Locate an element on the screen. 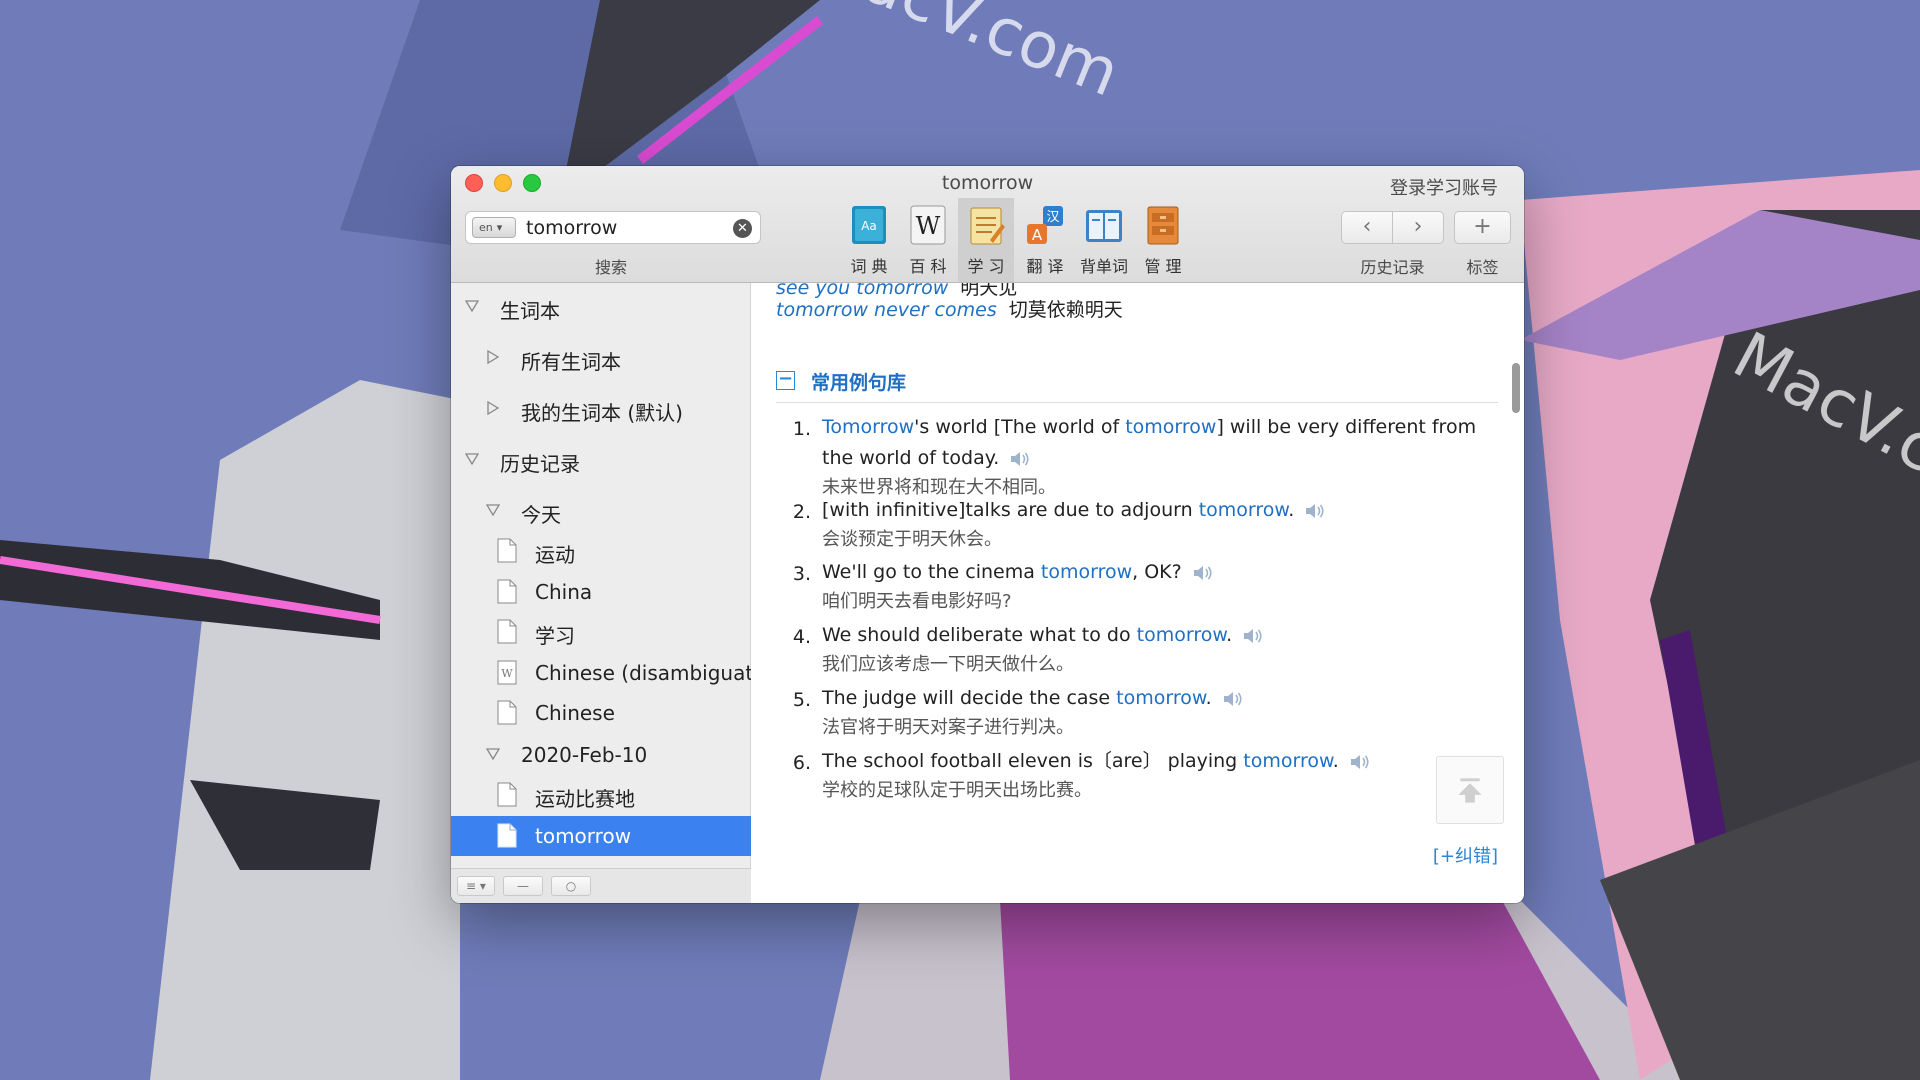  history-item: 运动 is located at coordinates (601, 551).